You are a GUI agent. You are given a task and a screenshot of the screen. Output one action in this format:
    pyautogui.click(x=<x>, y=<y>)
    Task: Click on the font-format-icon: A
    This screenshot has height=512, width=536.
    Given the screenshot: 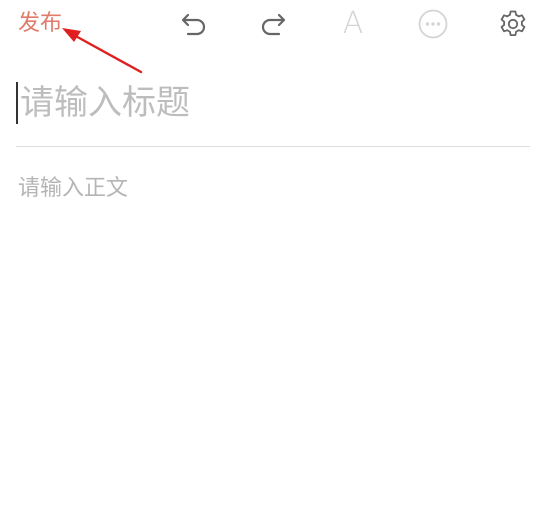 What is the action you would take?
    pyautogui.click(x=353, y=23)
    